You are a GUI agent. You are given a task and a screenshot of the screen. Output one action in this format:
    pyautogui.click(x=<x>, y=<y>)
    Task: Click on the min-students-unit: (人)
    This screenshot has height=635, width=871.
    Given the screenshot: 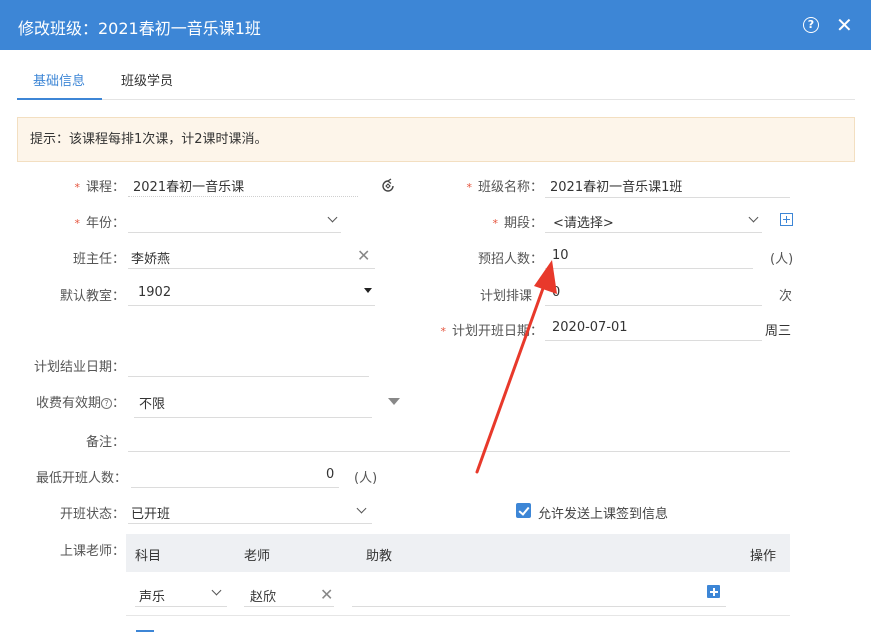 What is the action you would take?
    pyautogui.click(x=366, y=478)
    